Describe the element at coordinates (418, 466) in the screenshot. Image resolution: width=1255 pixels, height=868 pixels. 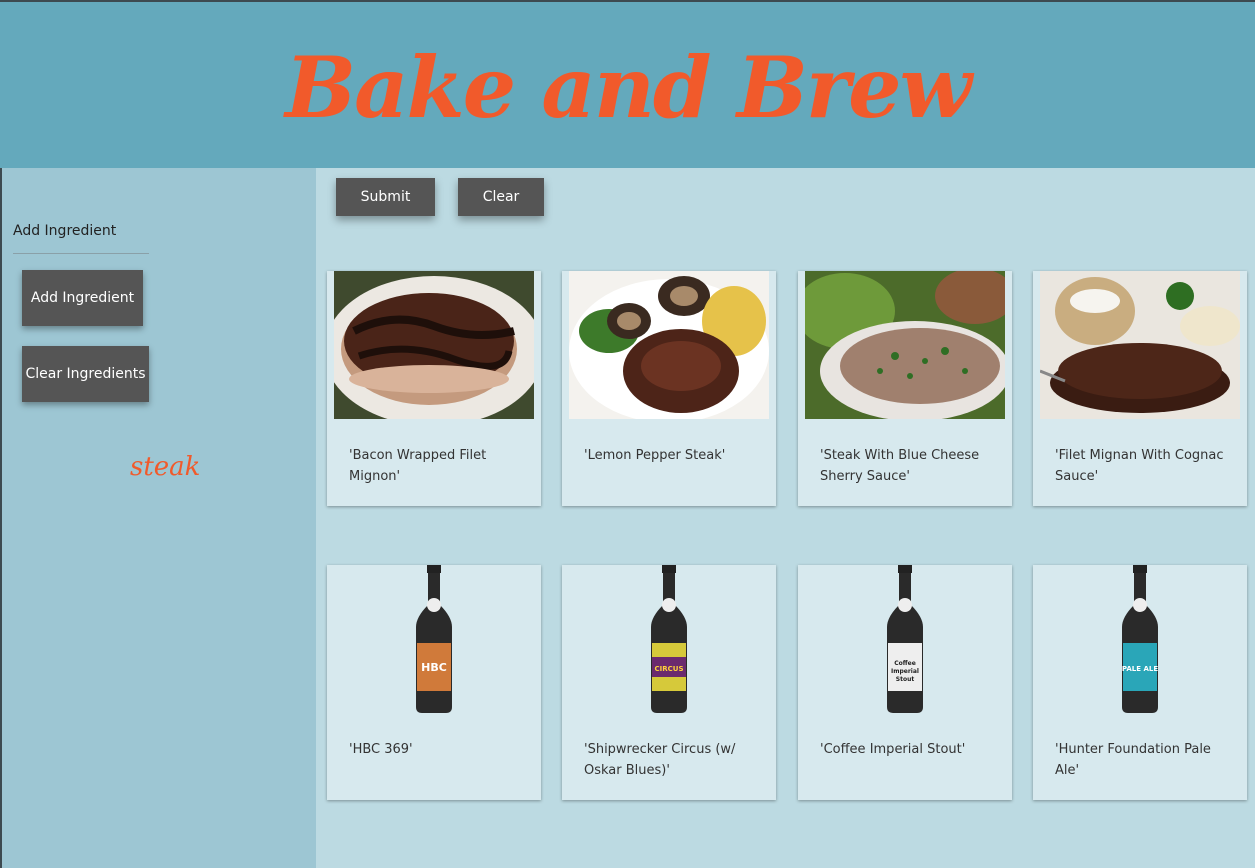
I see `recipe-name: 'Bacon Wrapped Filet Mignon'` at that location.